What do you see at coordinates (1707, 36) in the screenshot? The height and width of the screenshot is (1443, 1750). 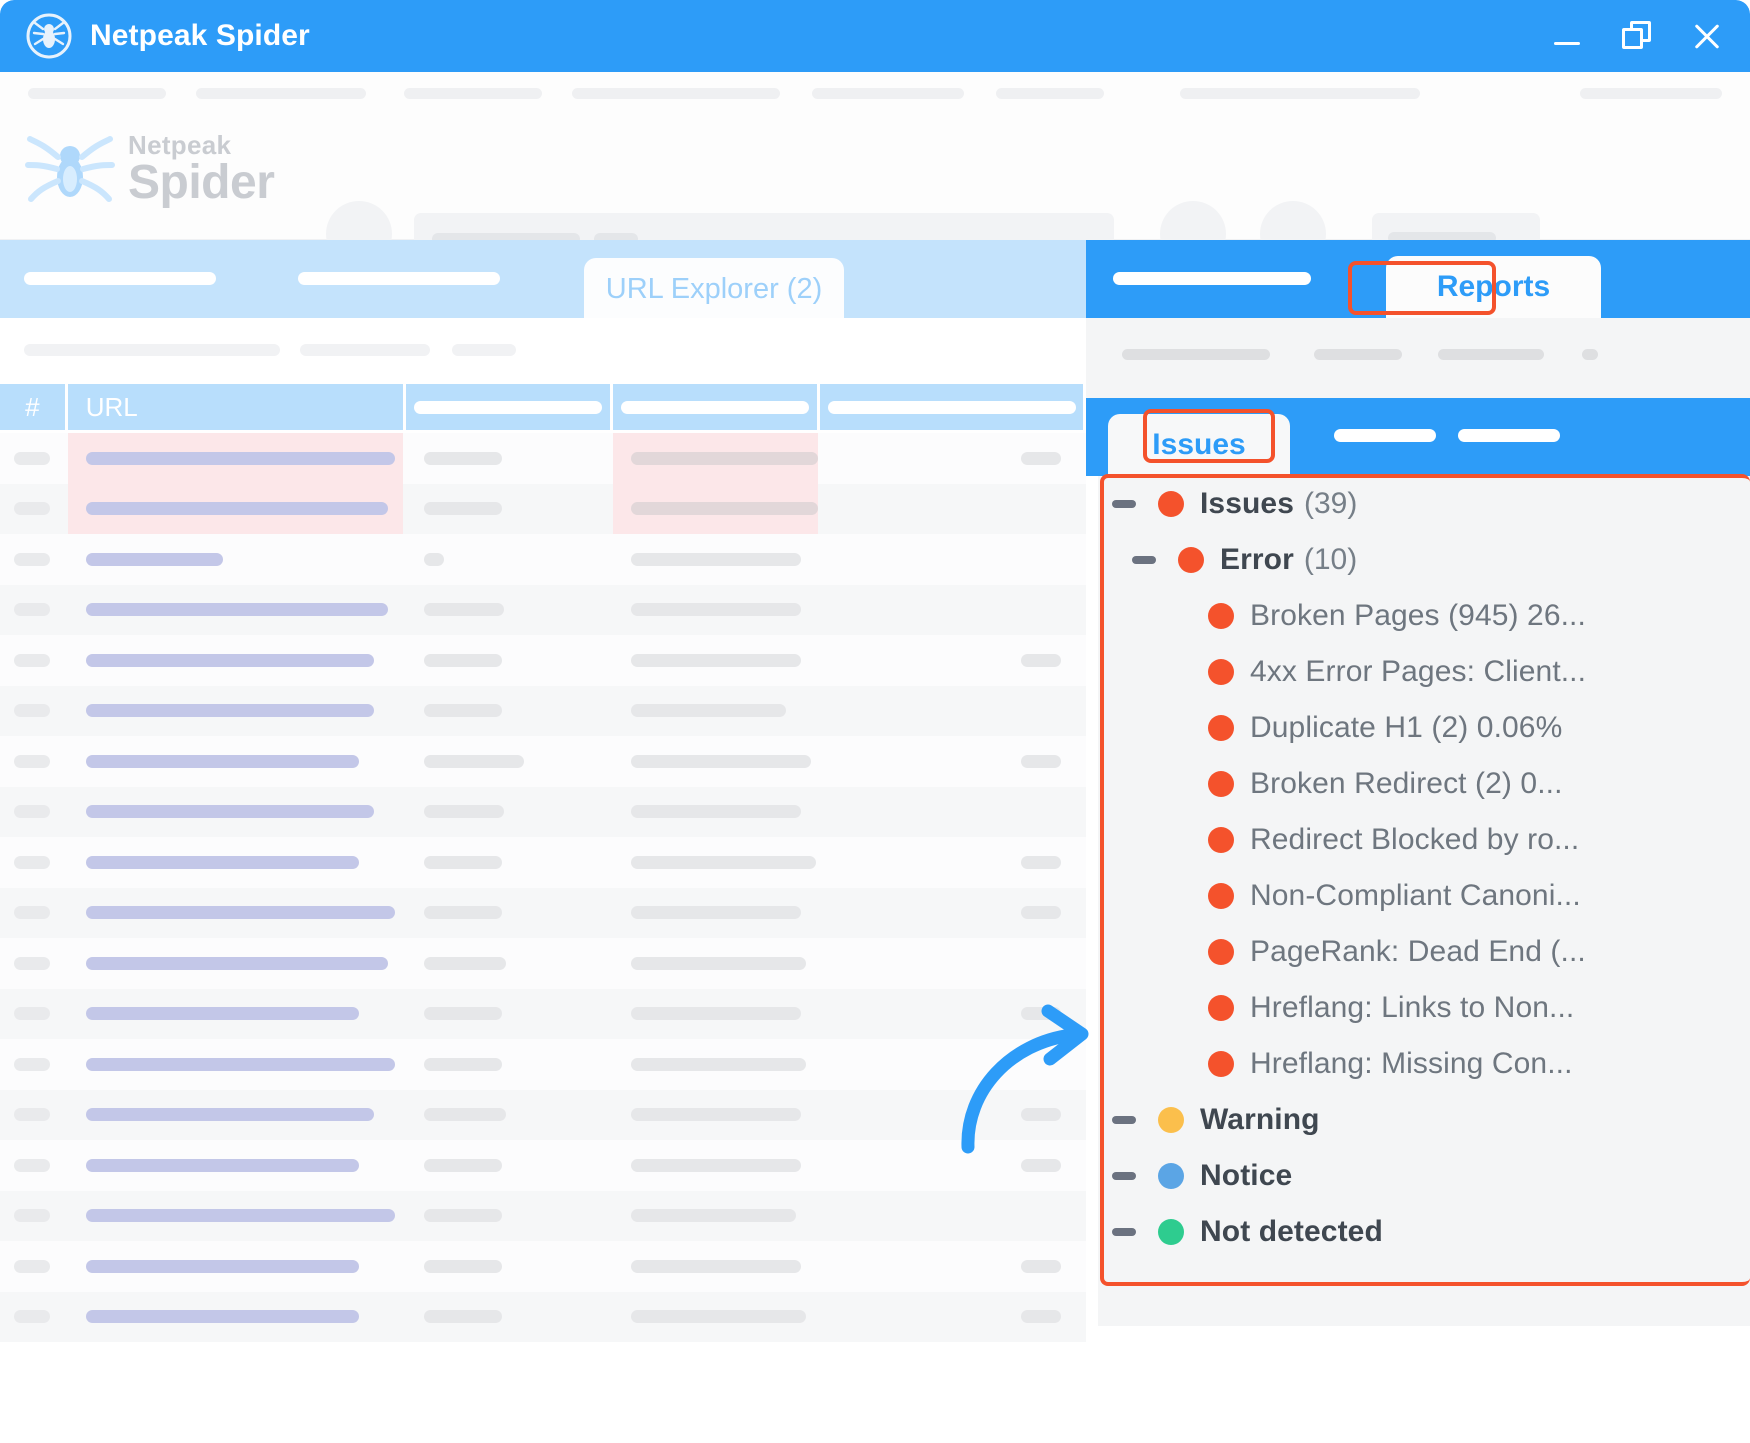 I see `close-icon` at bounding box center [1707, 36].